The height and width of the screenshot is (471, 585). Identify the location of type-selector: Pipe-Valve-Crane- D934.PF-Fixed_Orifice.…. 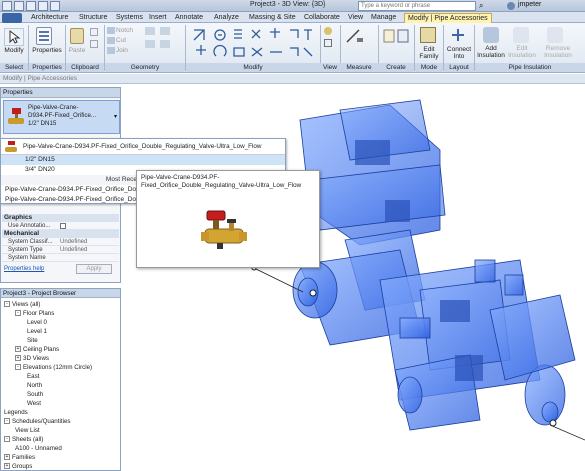
(61, 117).